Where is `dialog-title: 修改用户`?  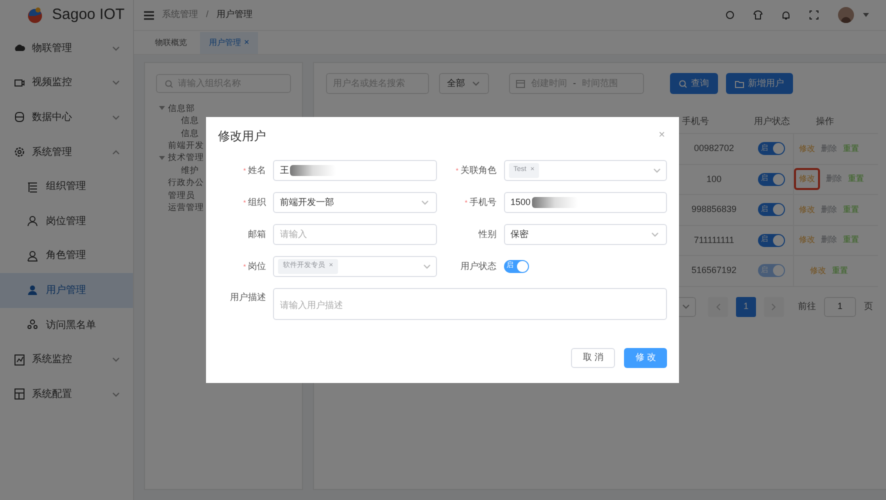
dialog-title: 修改用户 is located at coordinates (242, 136).